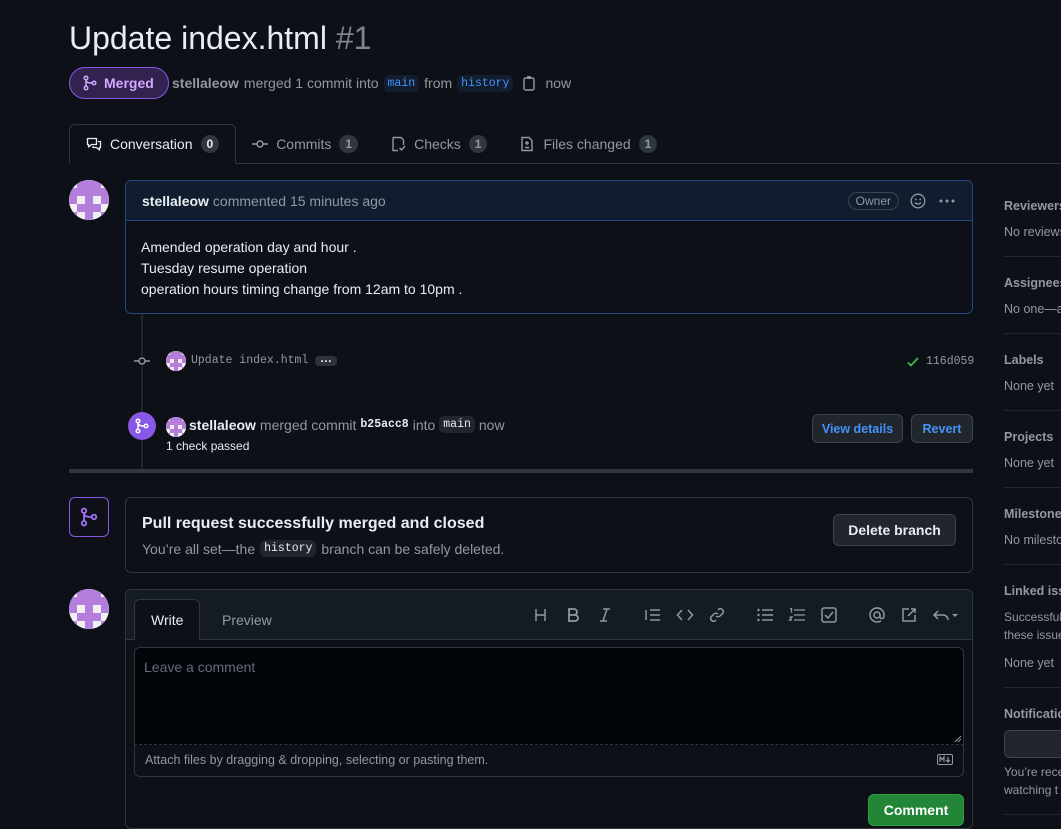  What do you see at coordinates (958, 739) in the screenshot?
I see `resize-handle` at bounding box center [958, 739].